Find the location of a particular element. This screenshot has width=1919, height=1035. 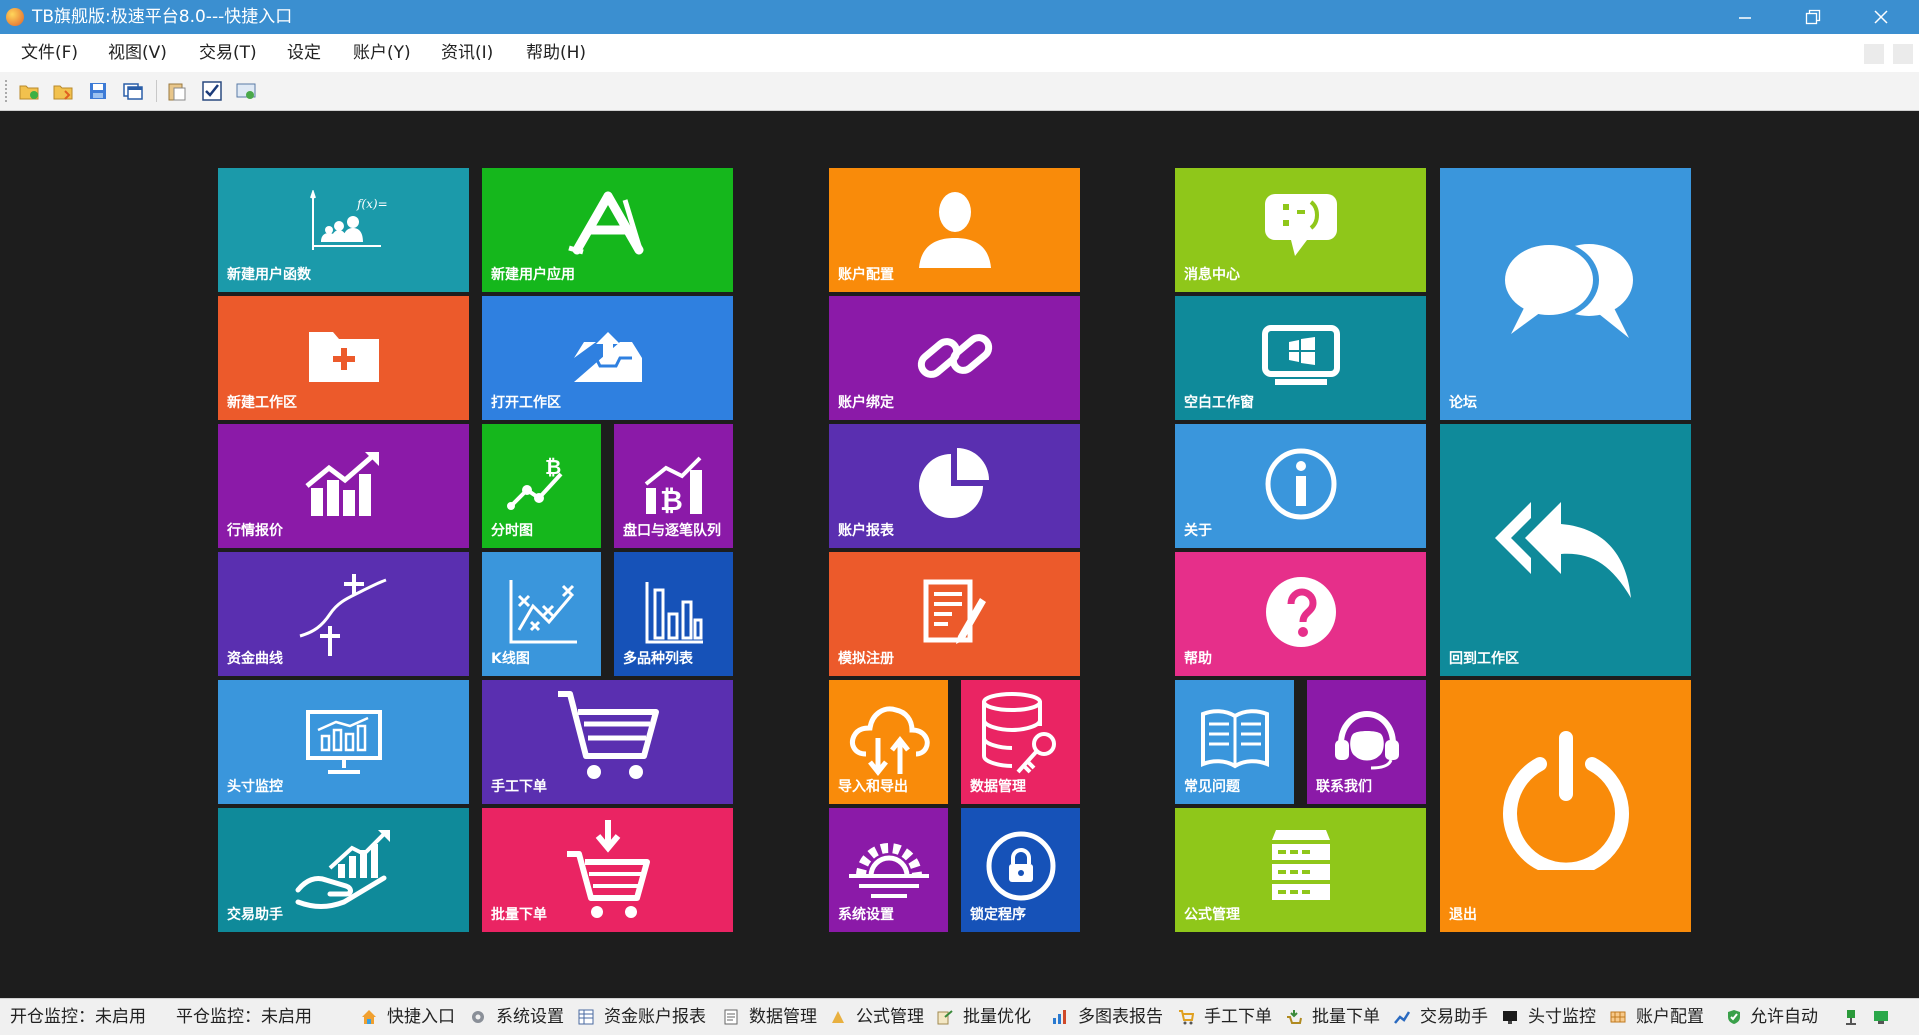

close-button is located at coordinates (1881, 17).